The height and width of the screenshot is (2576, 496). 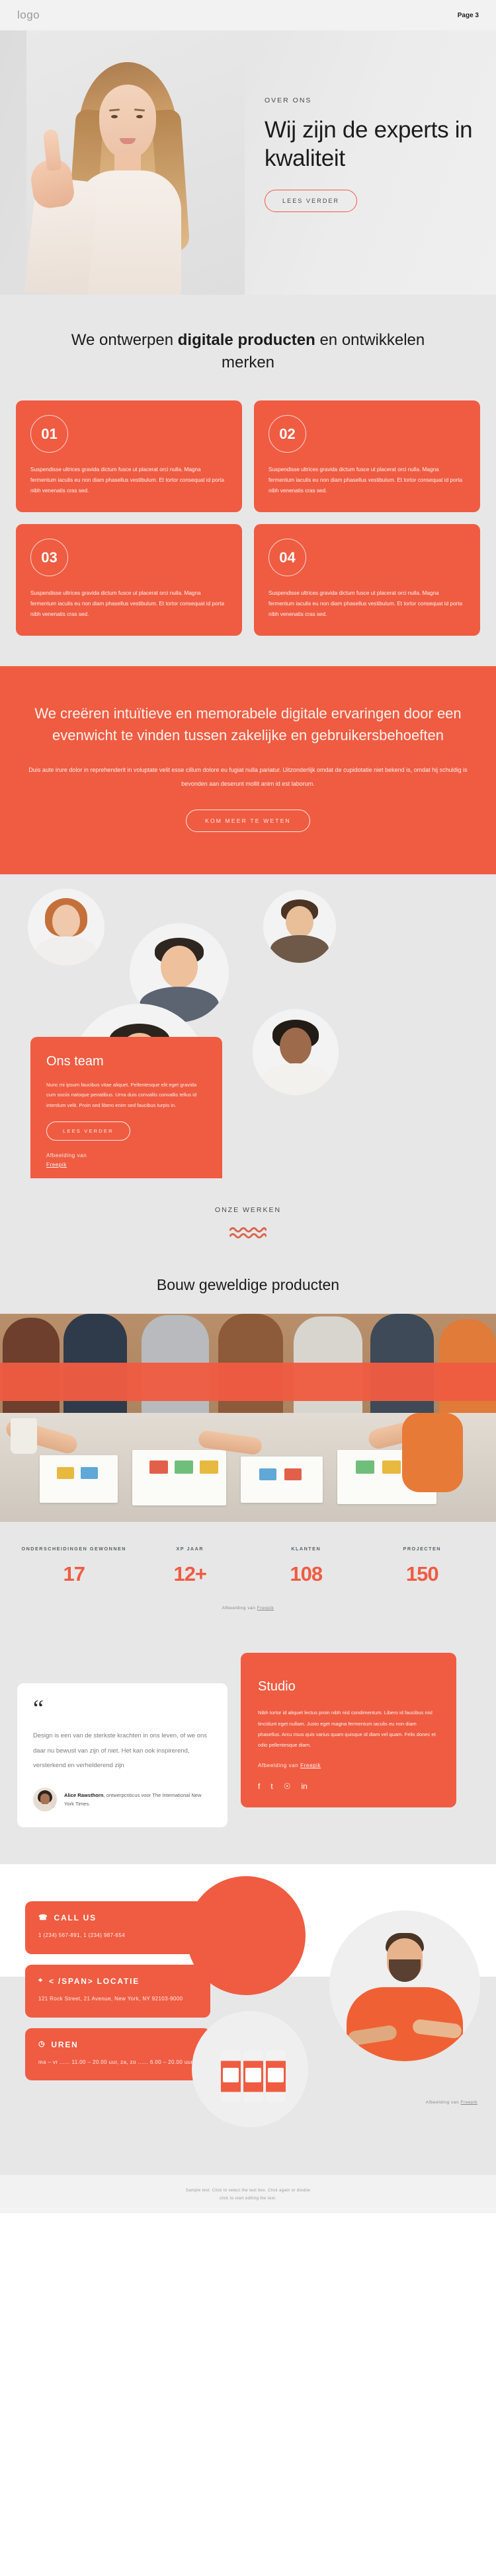 I want to click on works-credit-link: Freepik, so click(x=265, y=1608).